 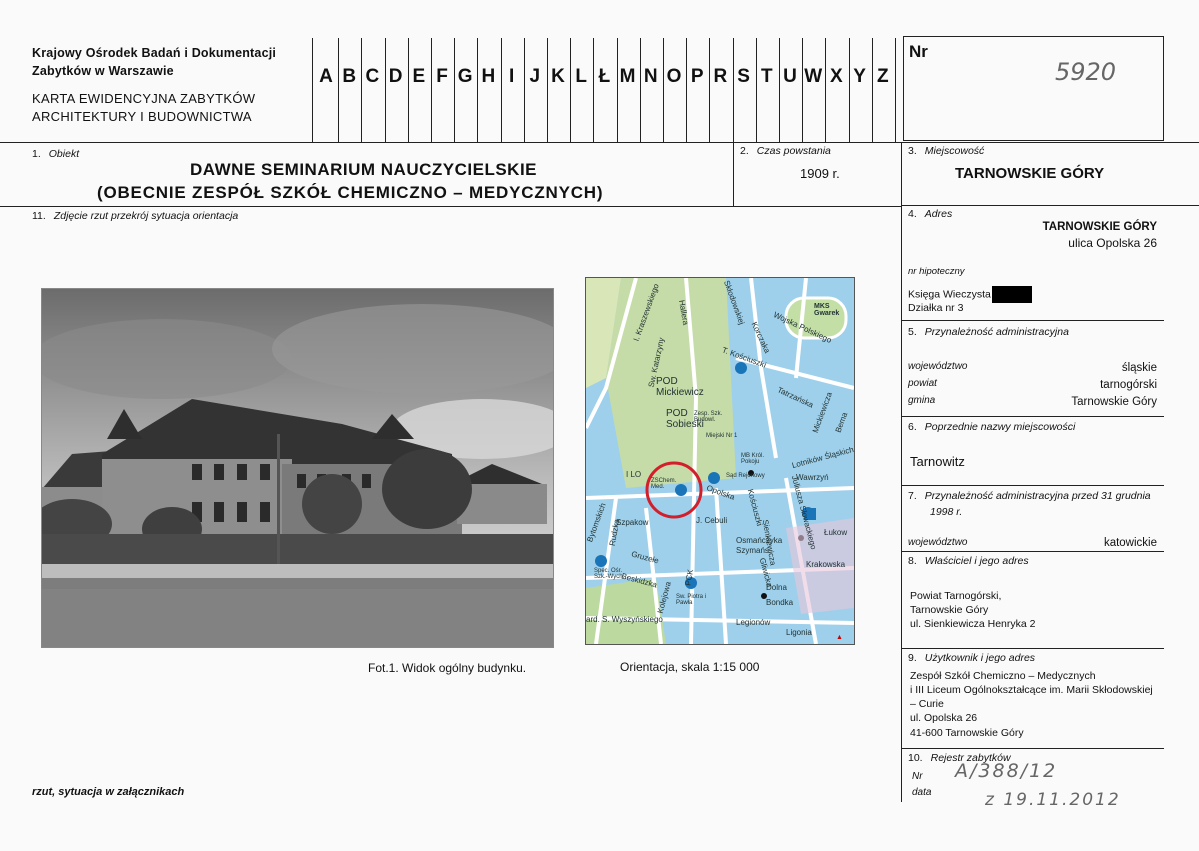 What do you see at coordinates (712, 520) in the screenshot?
I see `map-label: J. Cebuli` at bounding box center [712, 520].